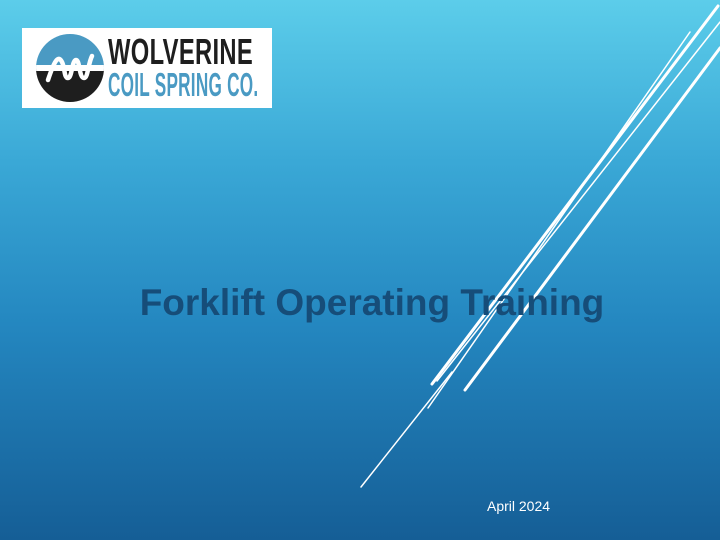 The width and height of the screenshot is (720, 540). What do you see at coordinates (372, 302) in the screenshot?
I see `slide-title: Forklift Operating Training` at bounding box center [372, 302].